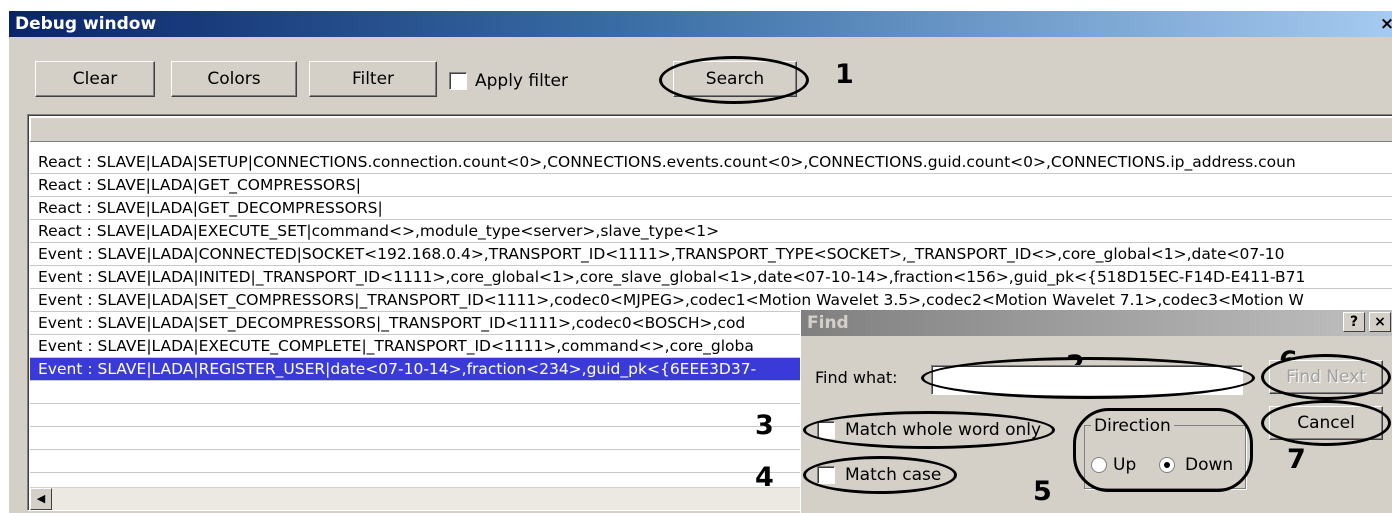 The image size is (1392, 513). I want to click on apply-filter-label: Apply filter, so click(521, 81).